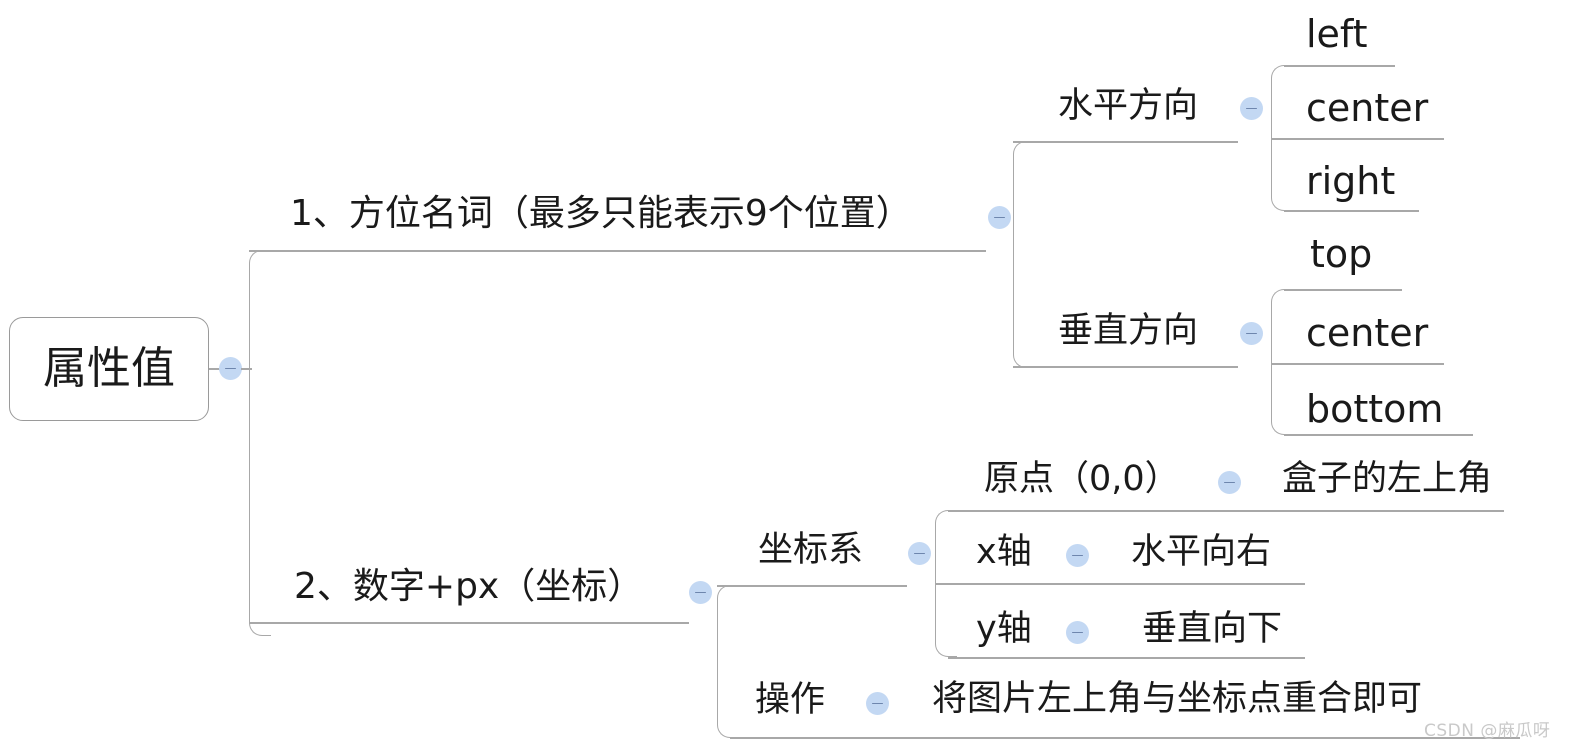 The image size is (1571, 750). What do you see at coordinates (617, 251) in the screenshot?
I see `branch-node-1-underline` at bounding box center [617, 251].